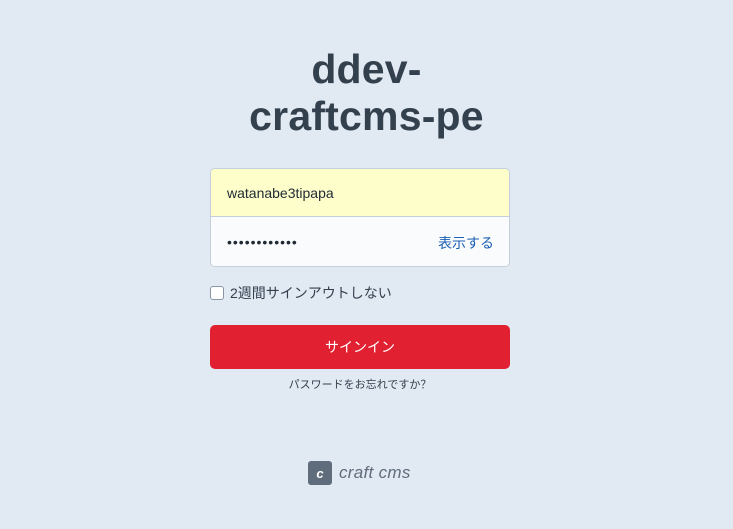 Image resolution: width=733 pixels, height=529 pixels. I want to click on password-field-wrapper: 表示する, so click(360, 241).